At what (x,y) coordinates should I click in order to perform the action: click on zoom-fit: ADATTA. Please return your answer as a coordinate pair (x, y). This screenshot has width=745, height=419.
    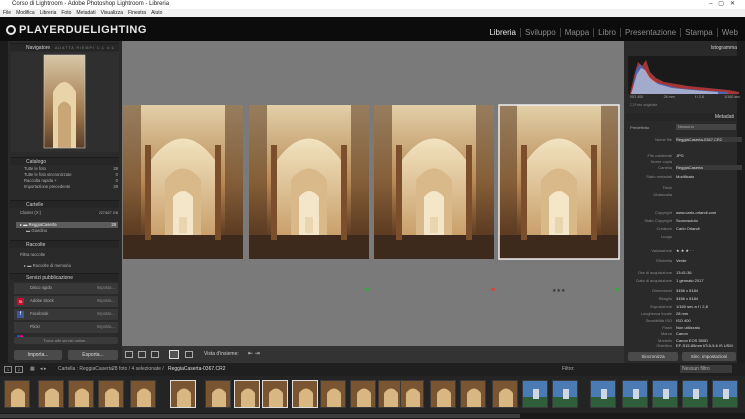
    Looking at the image, I should click on (64, 48).